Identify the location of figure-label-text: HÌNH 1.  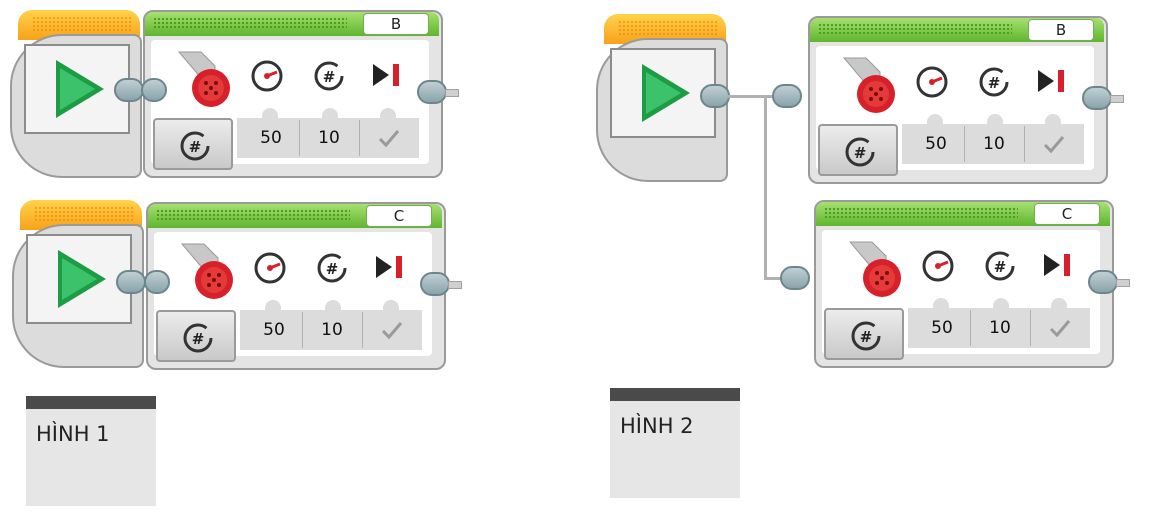
(73, 434).